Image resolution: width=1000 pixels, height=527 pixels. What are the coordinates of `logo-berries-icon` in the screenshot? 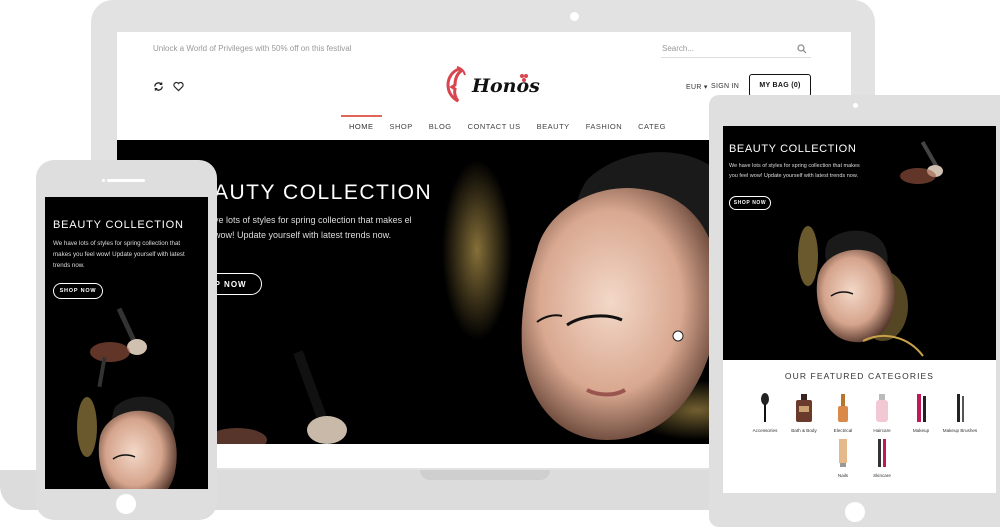 It's located at (524, 78).